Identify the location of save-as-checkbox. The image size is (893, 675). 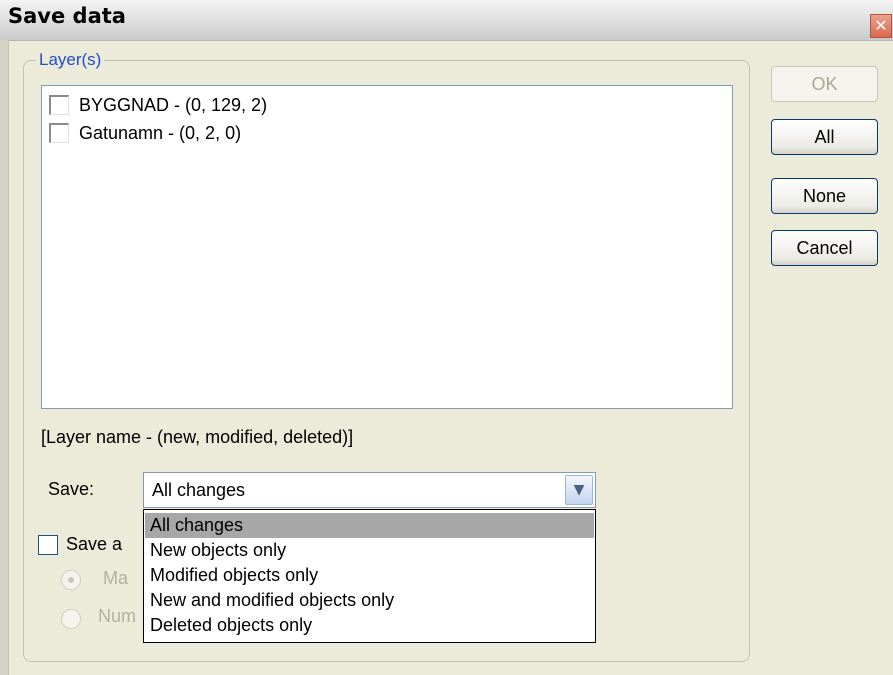
(48, 544).